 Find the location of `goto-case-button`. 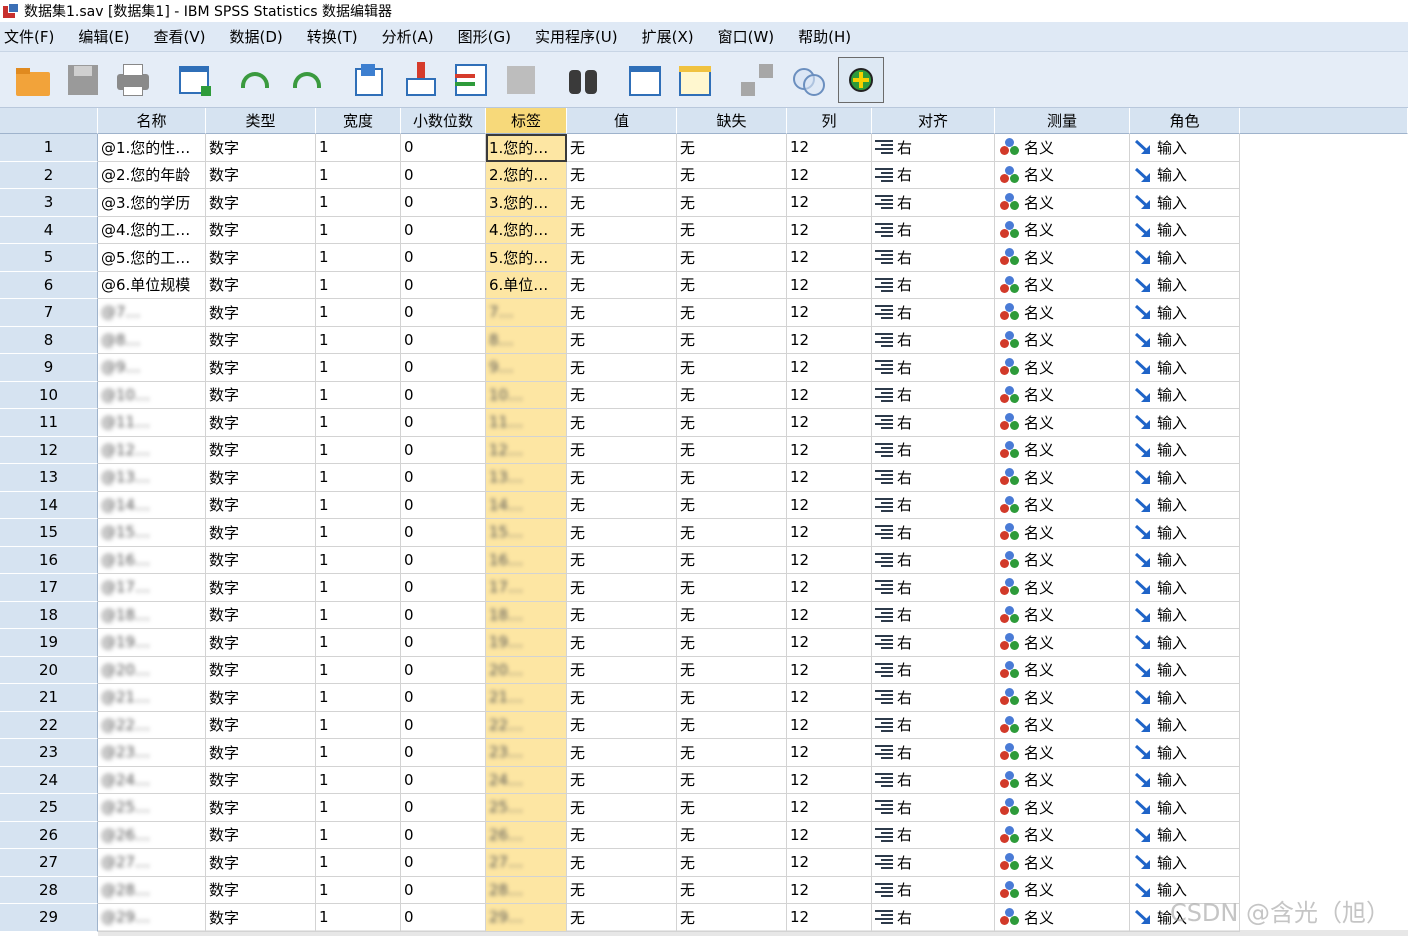

goto-case-button is located at coordinates (369, 80).